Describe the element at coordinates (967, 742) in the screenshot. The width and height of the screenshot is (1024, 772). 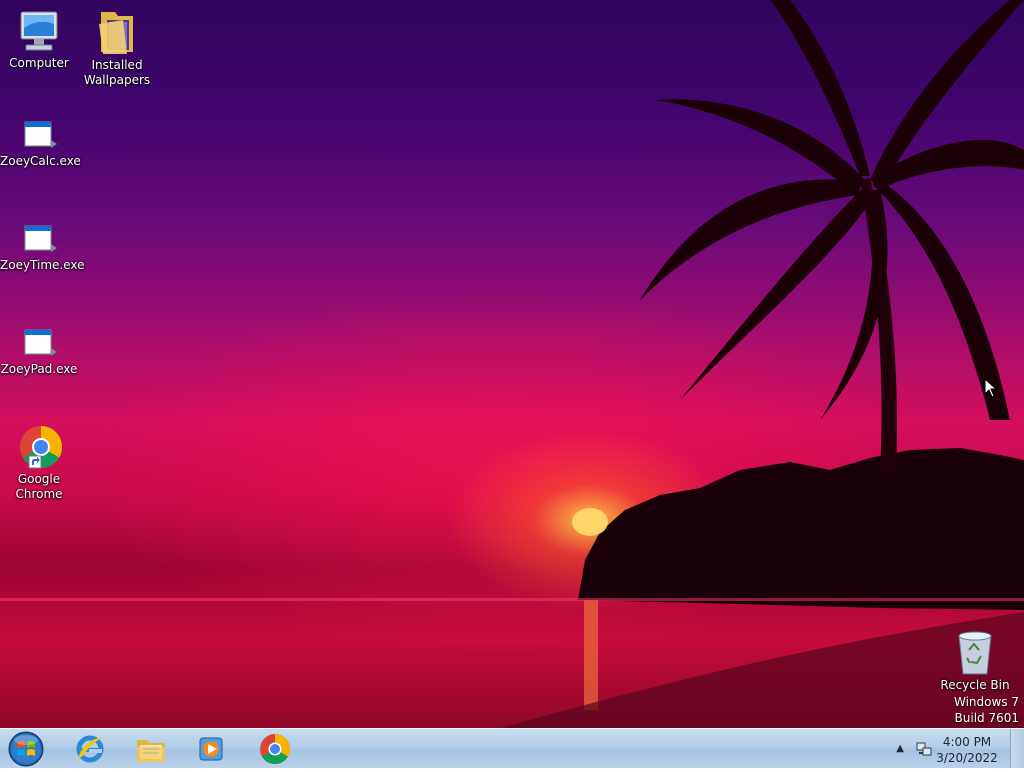
I see `clock-time: 4:00 PM` at that location.